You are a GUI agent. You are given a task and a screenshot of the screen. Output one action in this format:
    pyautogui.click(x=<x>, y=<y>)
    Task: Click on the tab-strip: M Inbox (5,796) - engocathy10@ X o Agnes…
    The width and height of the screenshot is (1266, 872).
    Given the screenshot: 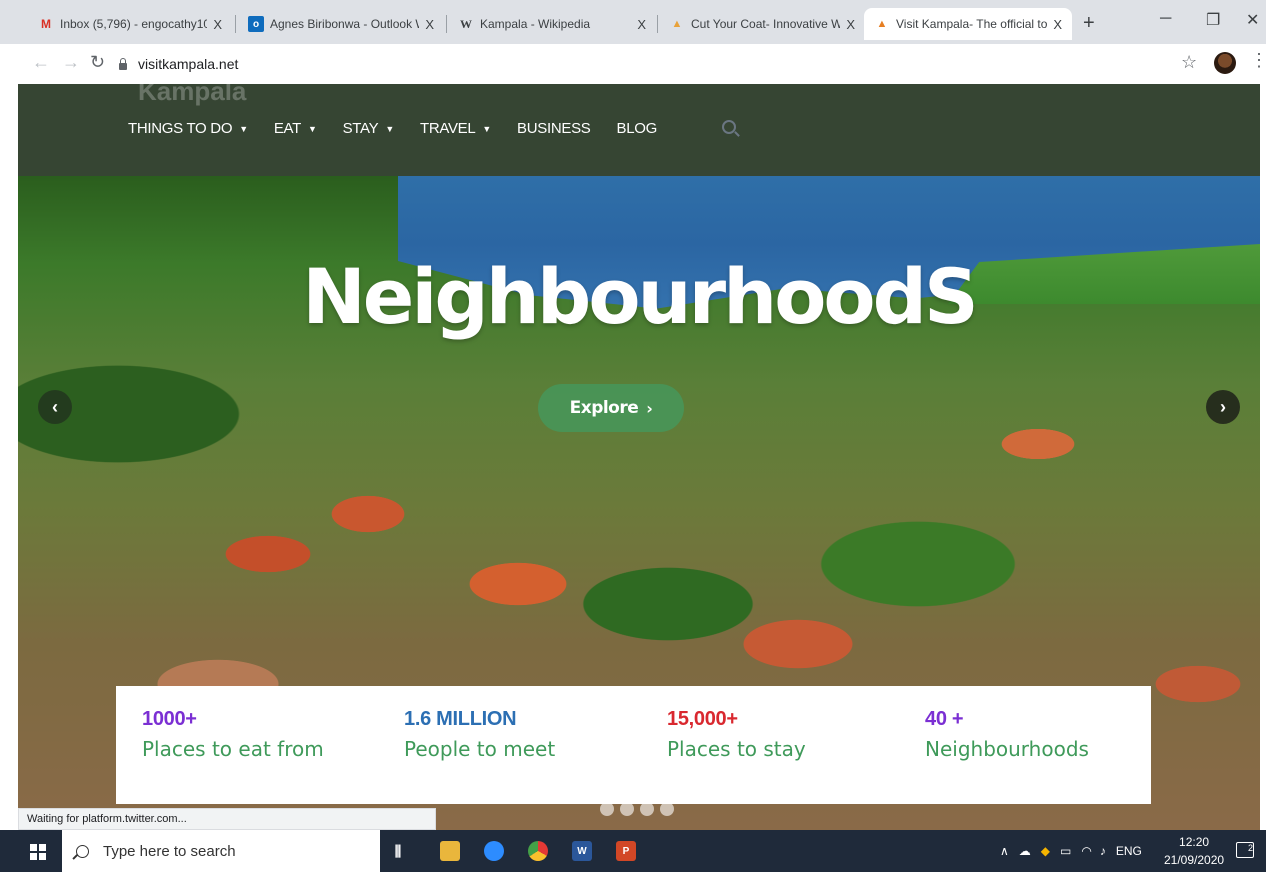 What is the action you would take?
    pyautogui.click(x=633, y=22)
    